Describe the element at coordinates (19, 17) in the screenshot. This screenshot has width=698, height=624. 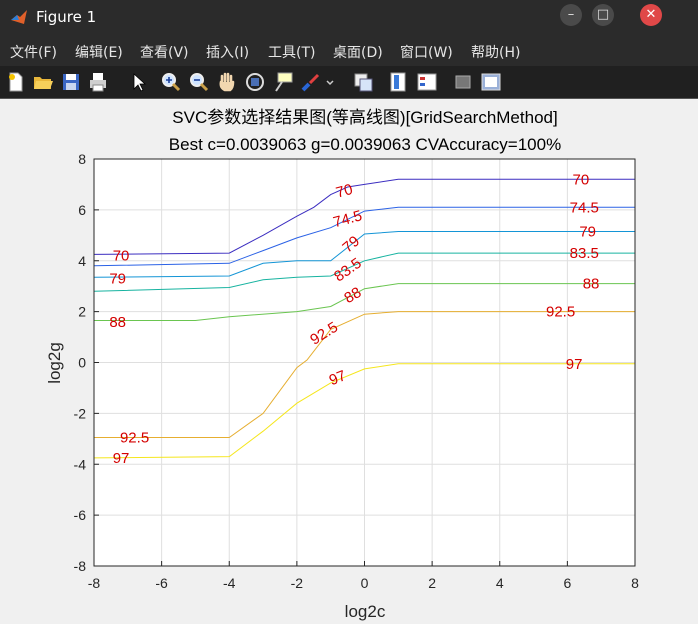
I see `matlab-logo-icon` at that location.